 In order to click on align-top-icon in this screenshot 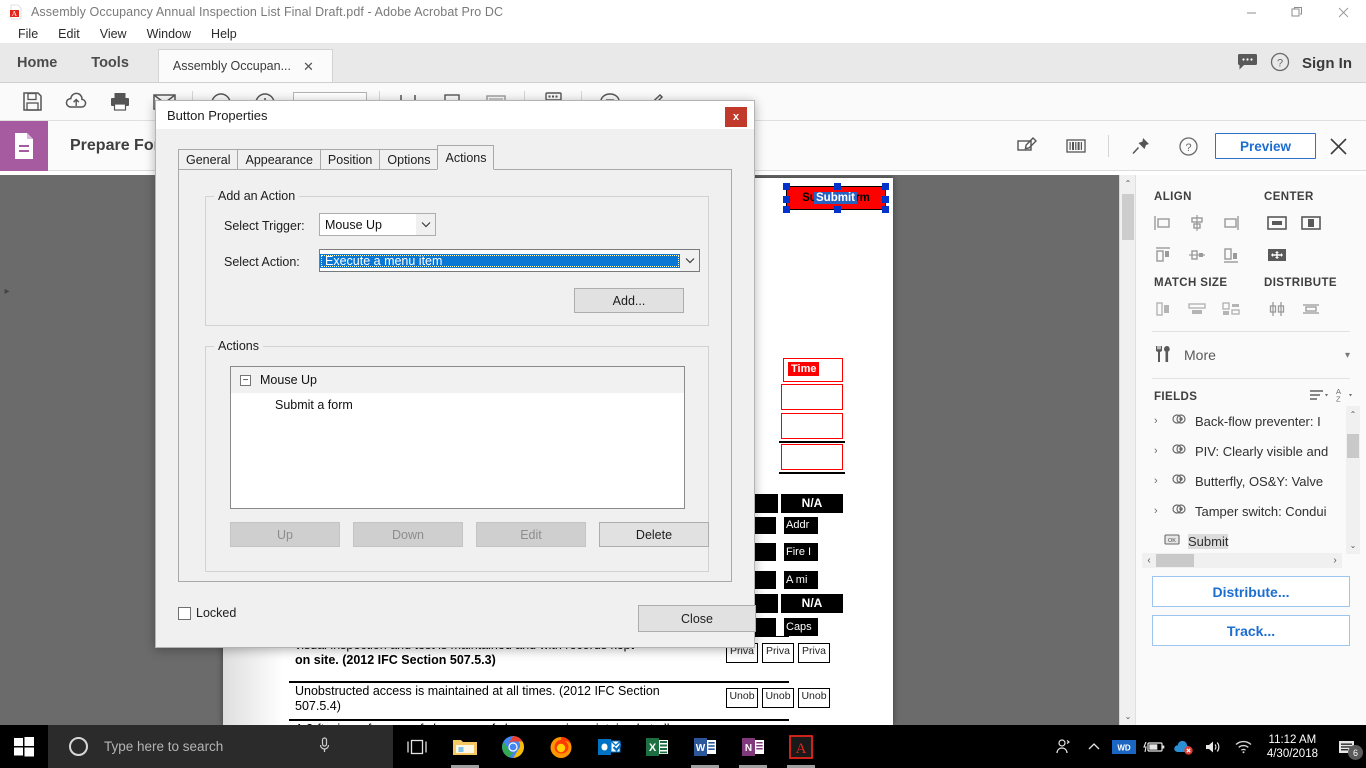, I will do `click(1163, 255)`.